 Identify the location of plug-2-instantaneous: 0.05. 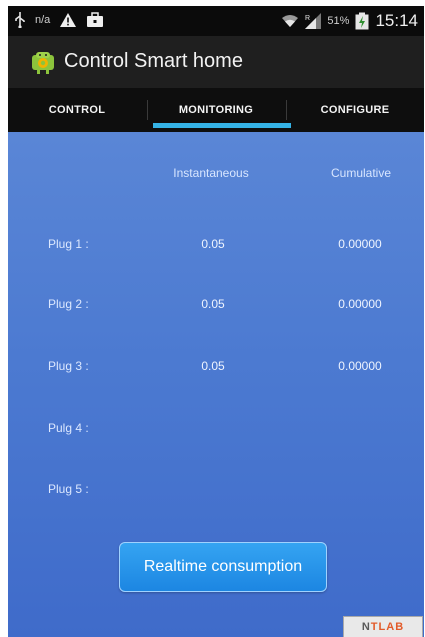
(213, 304).